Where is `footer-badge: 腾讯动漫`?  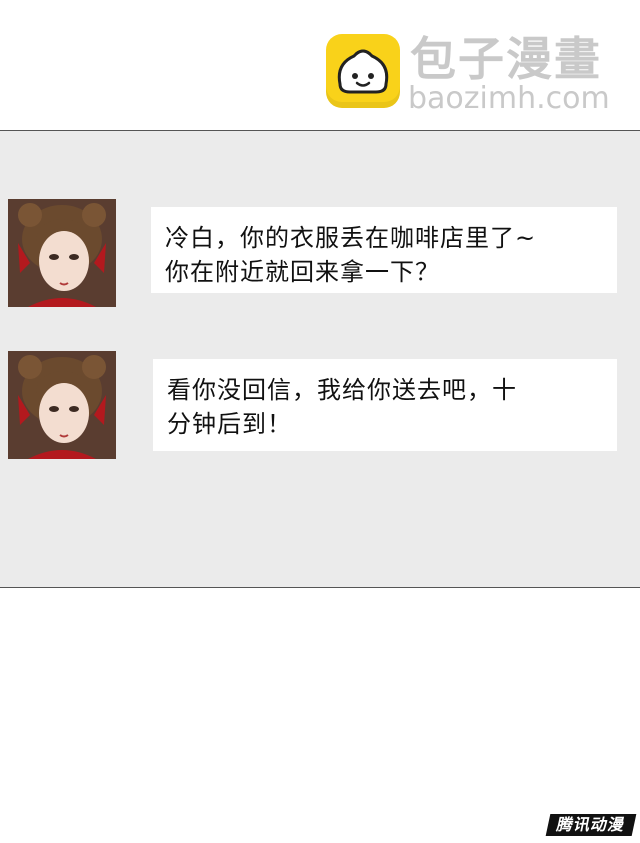
footer-badge: 腾讯动漫 is located at coordinates (591, 825).